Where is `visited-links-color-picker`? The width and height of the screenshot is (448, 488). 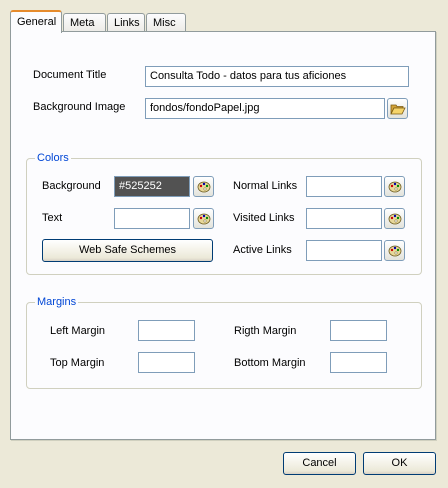 visited-links-color-picker is located at coordinates (394, 218).